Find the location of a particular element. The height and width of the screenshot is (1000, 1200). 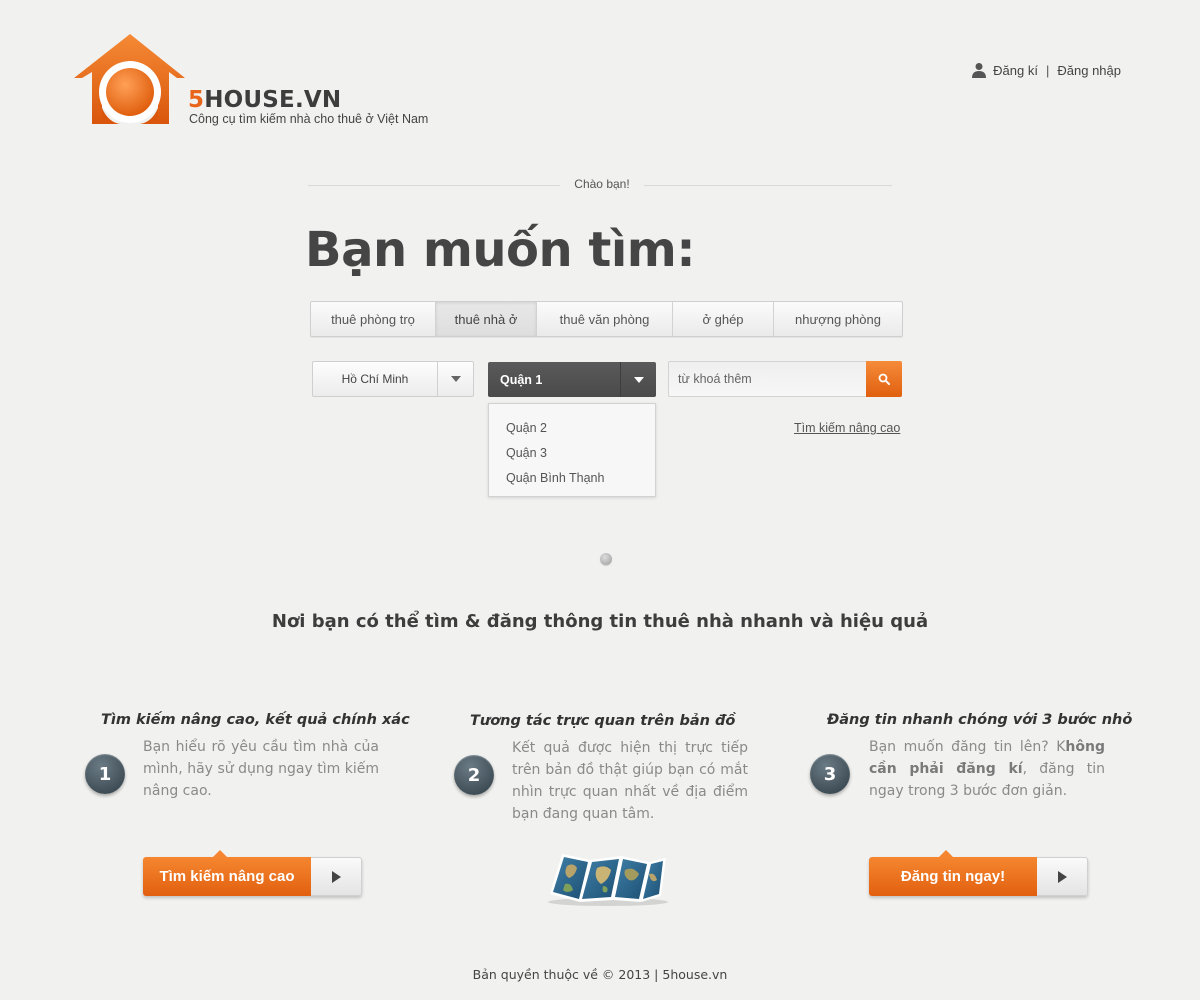

search-button is located at coordinates (884, 379).